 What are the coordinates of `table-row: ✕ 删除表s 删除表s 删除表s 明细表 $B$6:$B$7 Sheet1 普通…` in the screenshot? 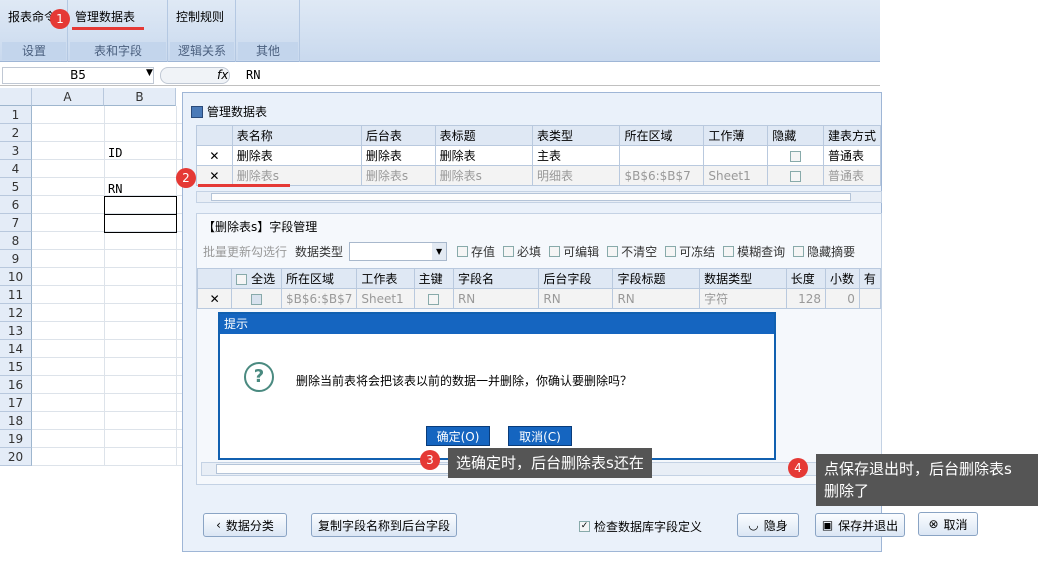 It's located at (539, 175).